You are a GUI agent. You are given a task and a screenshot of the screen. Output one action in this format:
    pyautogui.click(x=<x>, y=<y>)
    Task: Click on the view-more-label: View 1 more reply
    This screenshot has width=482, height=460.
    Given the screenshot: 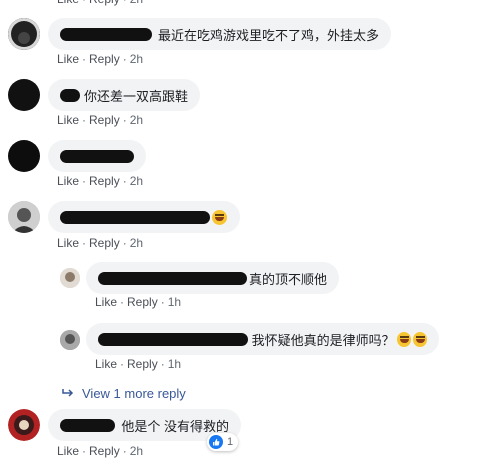 What is the action you would take?
    pyautogui.click(x=134, y=393)
    